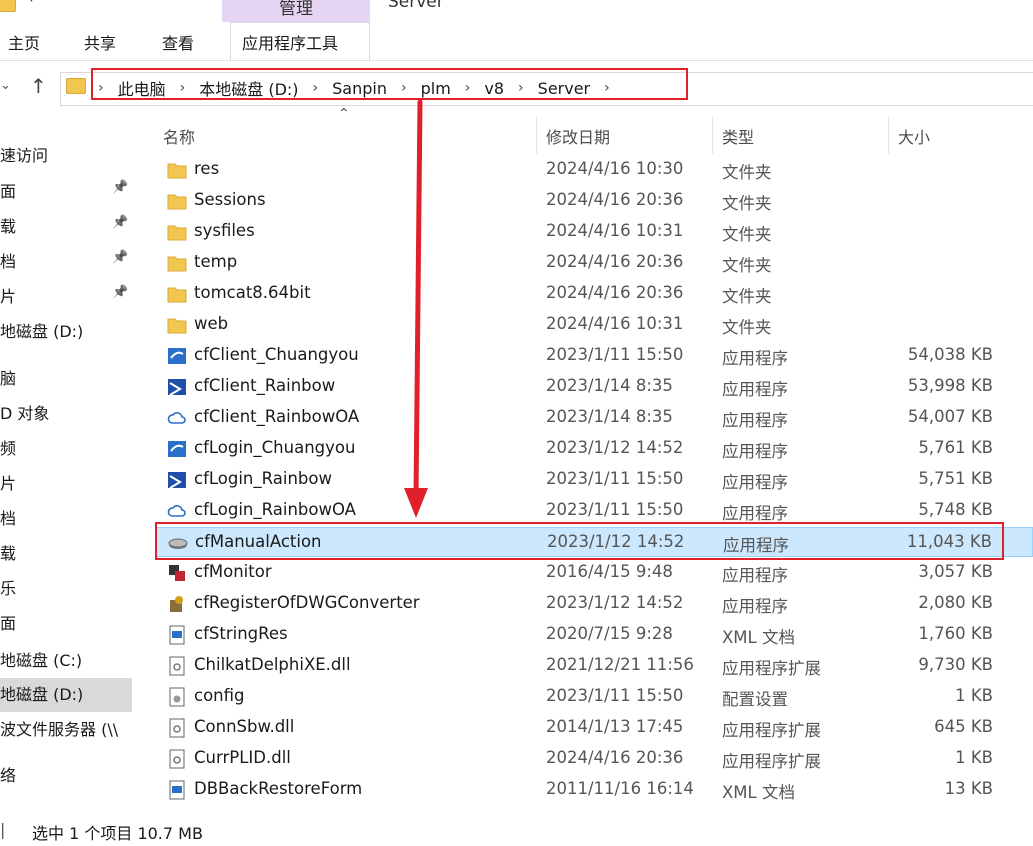 The width and height of the screenshot is (1033, 846). I want to click on file-name: CurrPLID.dll, so click(242, 757).